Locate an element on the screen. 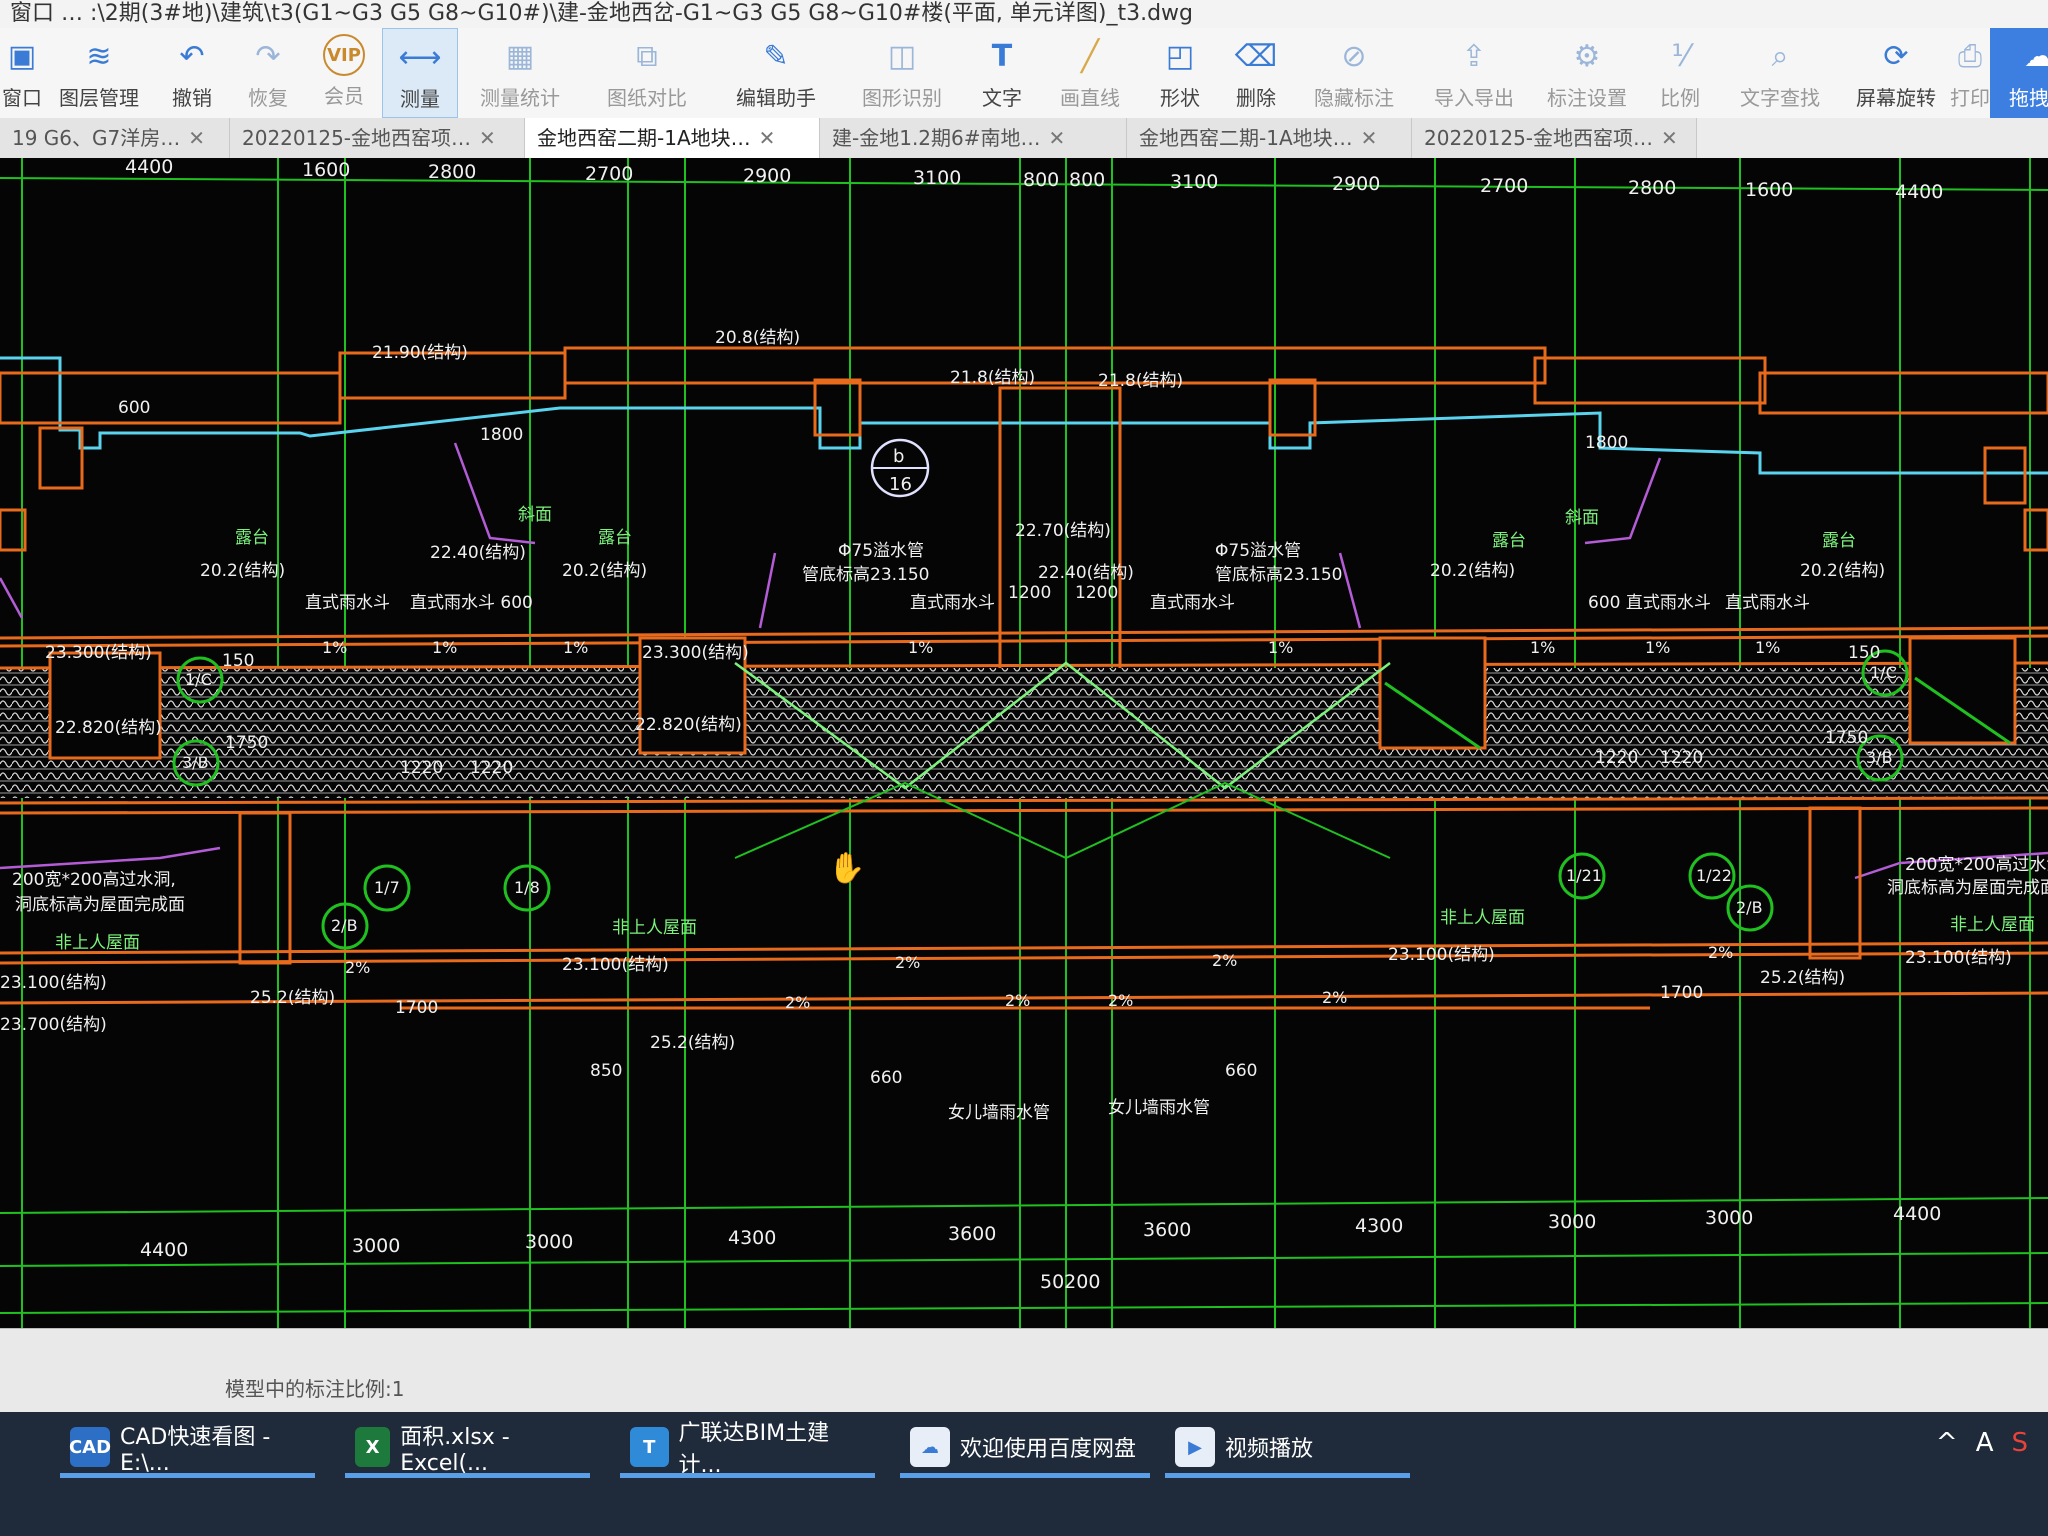  tool-annotation-settings: ⚙ 标注设置 is located at coordinates (1587, 73).